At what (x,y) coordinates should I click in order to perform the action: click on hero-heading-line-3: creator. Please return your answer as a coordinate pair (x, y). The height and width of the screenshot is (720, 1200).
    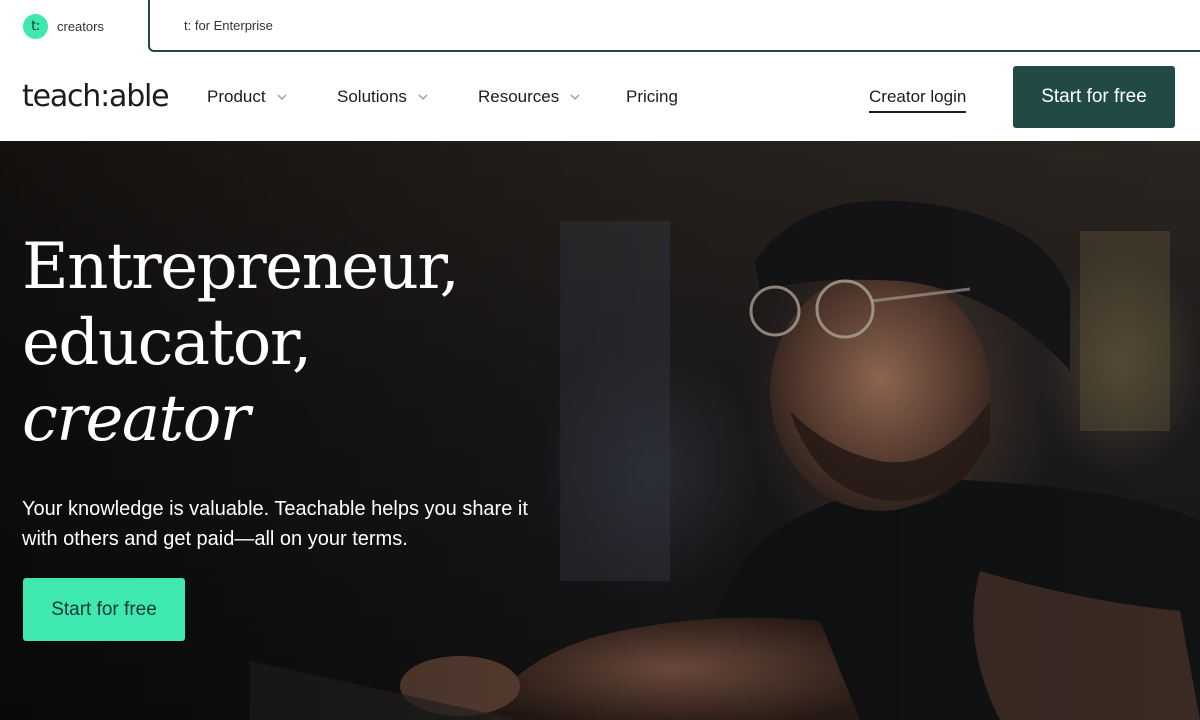
    Looking at the image, I should click on (136, 419).